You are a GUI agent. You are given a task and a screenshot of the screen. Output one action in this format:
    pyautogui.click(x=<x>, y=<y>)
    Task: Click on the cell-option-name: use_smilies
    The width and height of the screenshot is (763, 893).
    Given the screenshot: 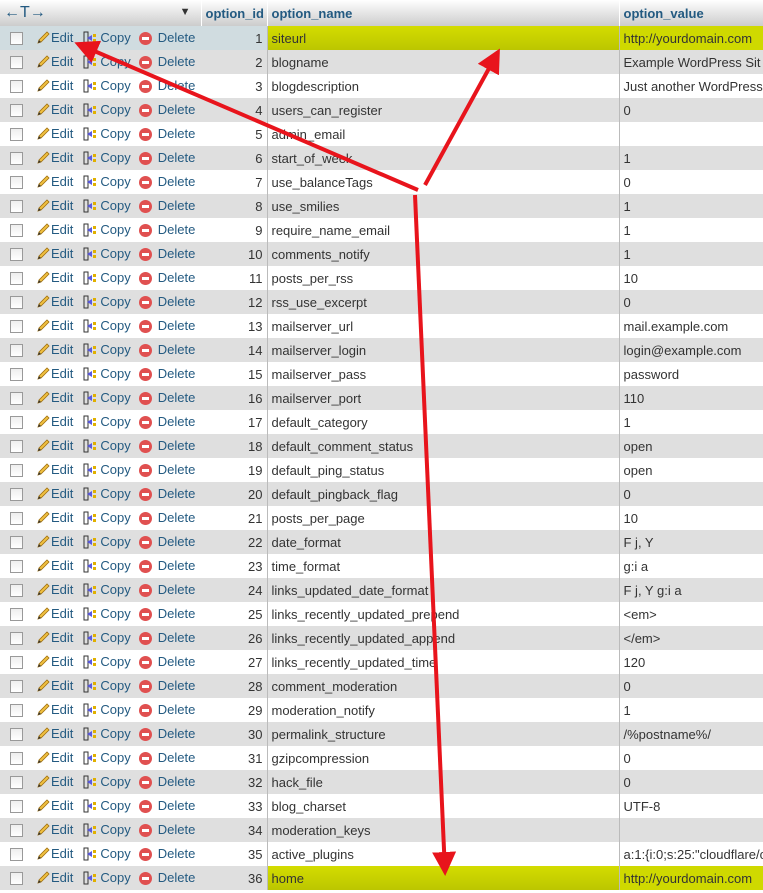 What is the action you would take?
    pyautogui.click(x=443, y=206)
    